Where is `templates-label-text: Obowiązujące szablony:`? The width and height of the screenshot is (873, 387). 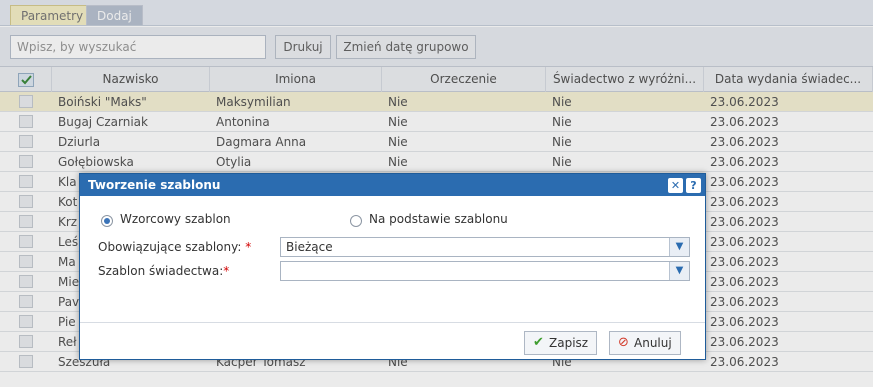
templates-label-text: Obowiązujące szablony: is located at coordinates (170, 247).